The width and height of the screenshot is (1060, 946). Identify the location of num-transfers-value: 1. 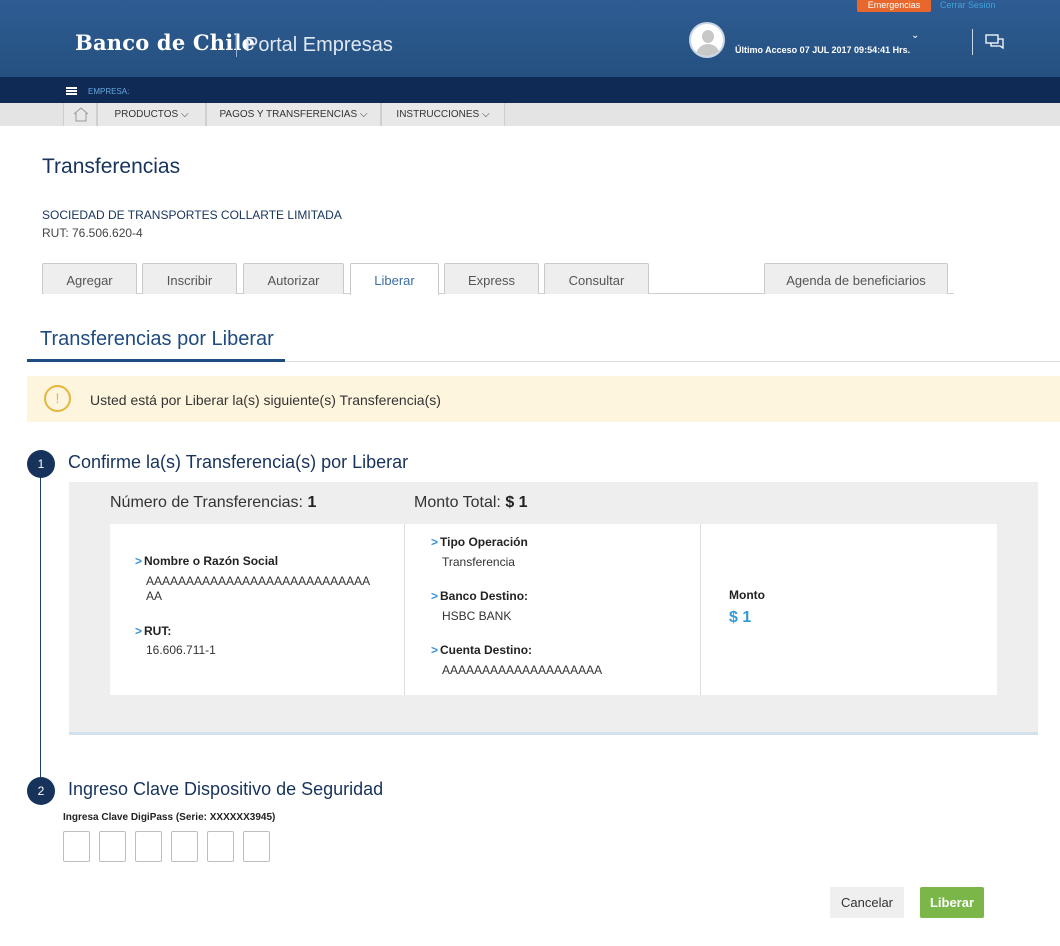
(312, 502).